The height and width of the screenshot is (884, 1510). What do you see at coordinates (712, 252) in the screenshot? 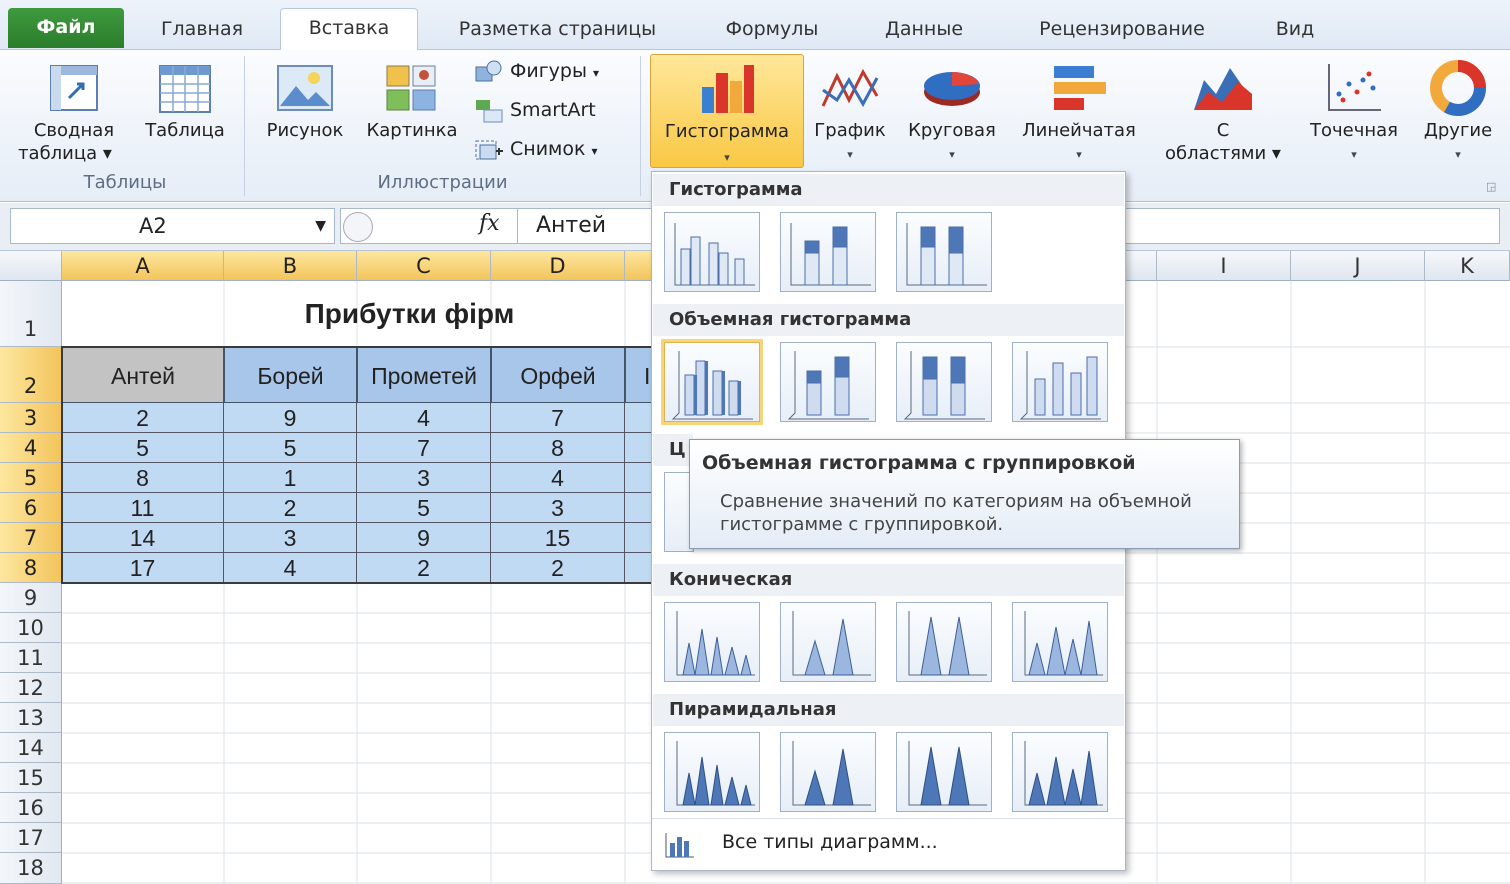
I see `clustered-column-option` at bounding box center [712, 252].